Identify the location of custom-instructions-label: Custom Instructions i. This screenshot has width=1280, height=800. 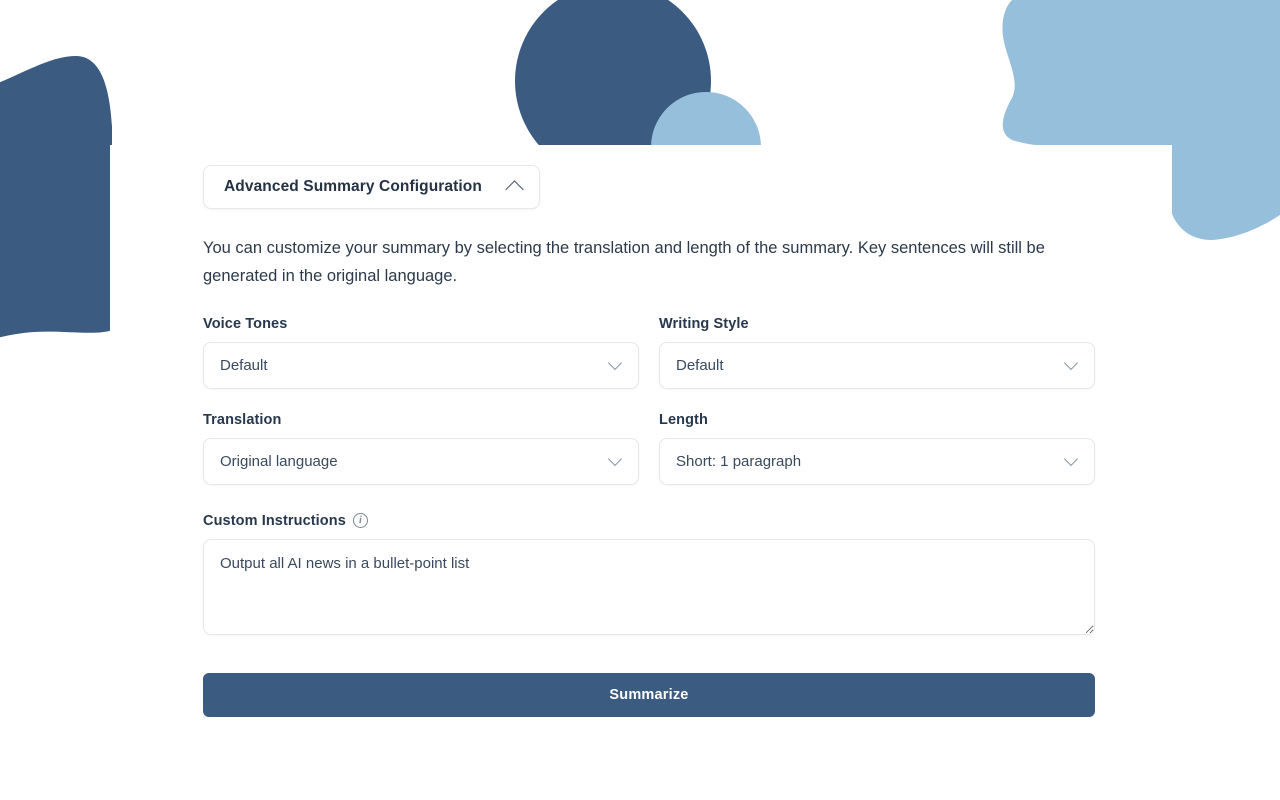
(649, 521).